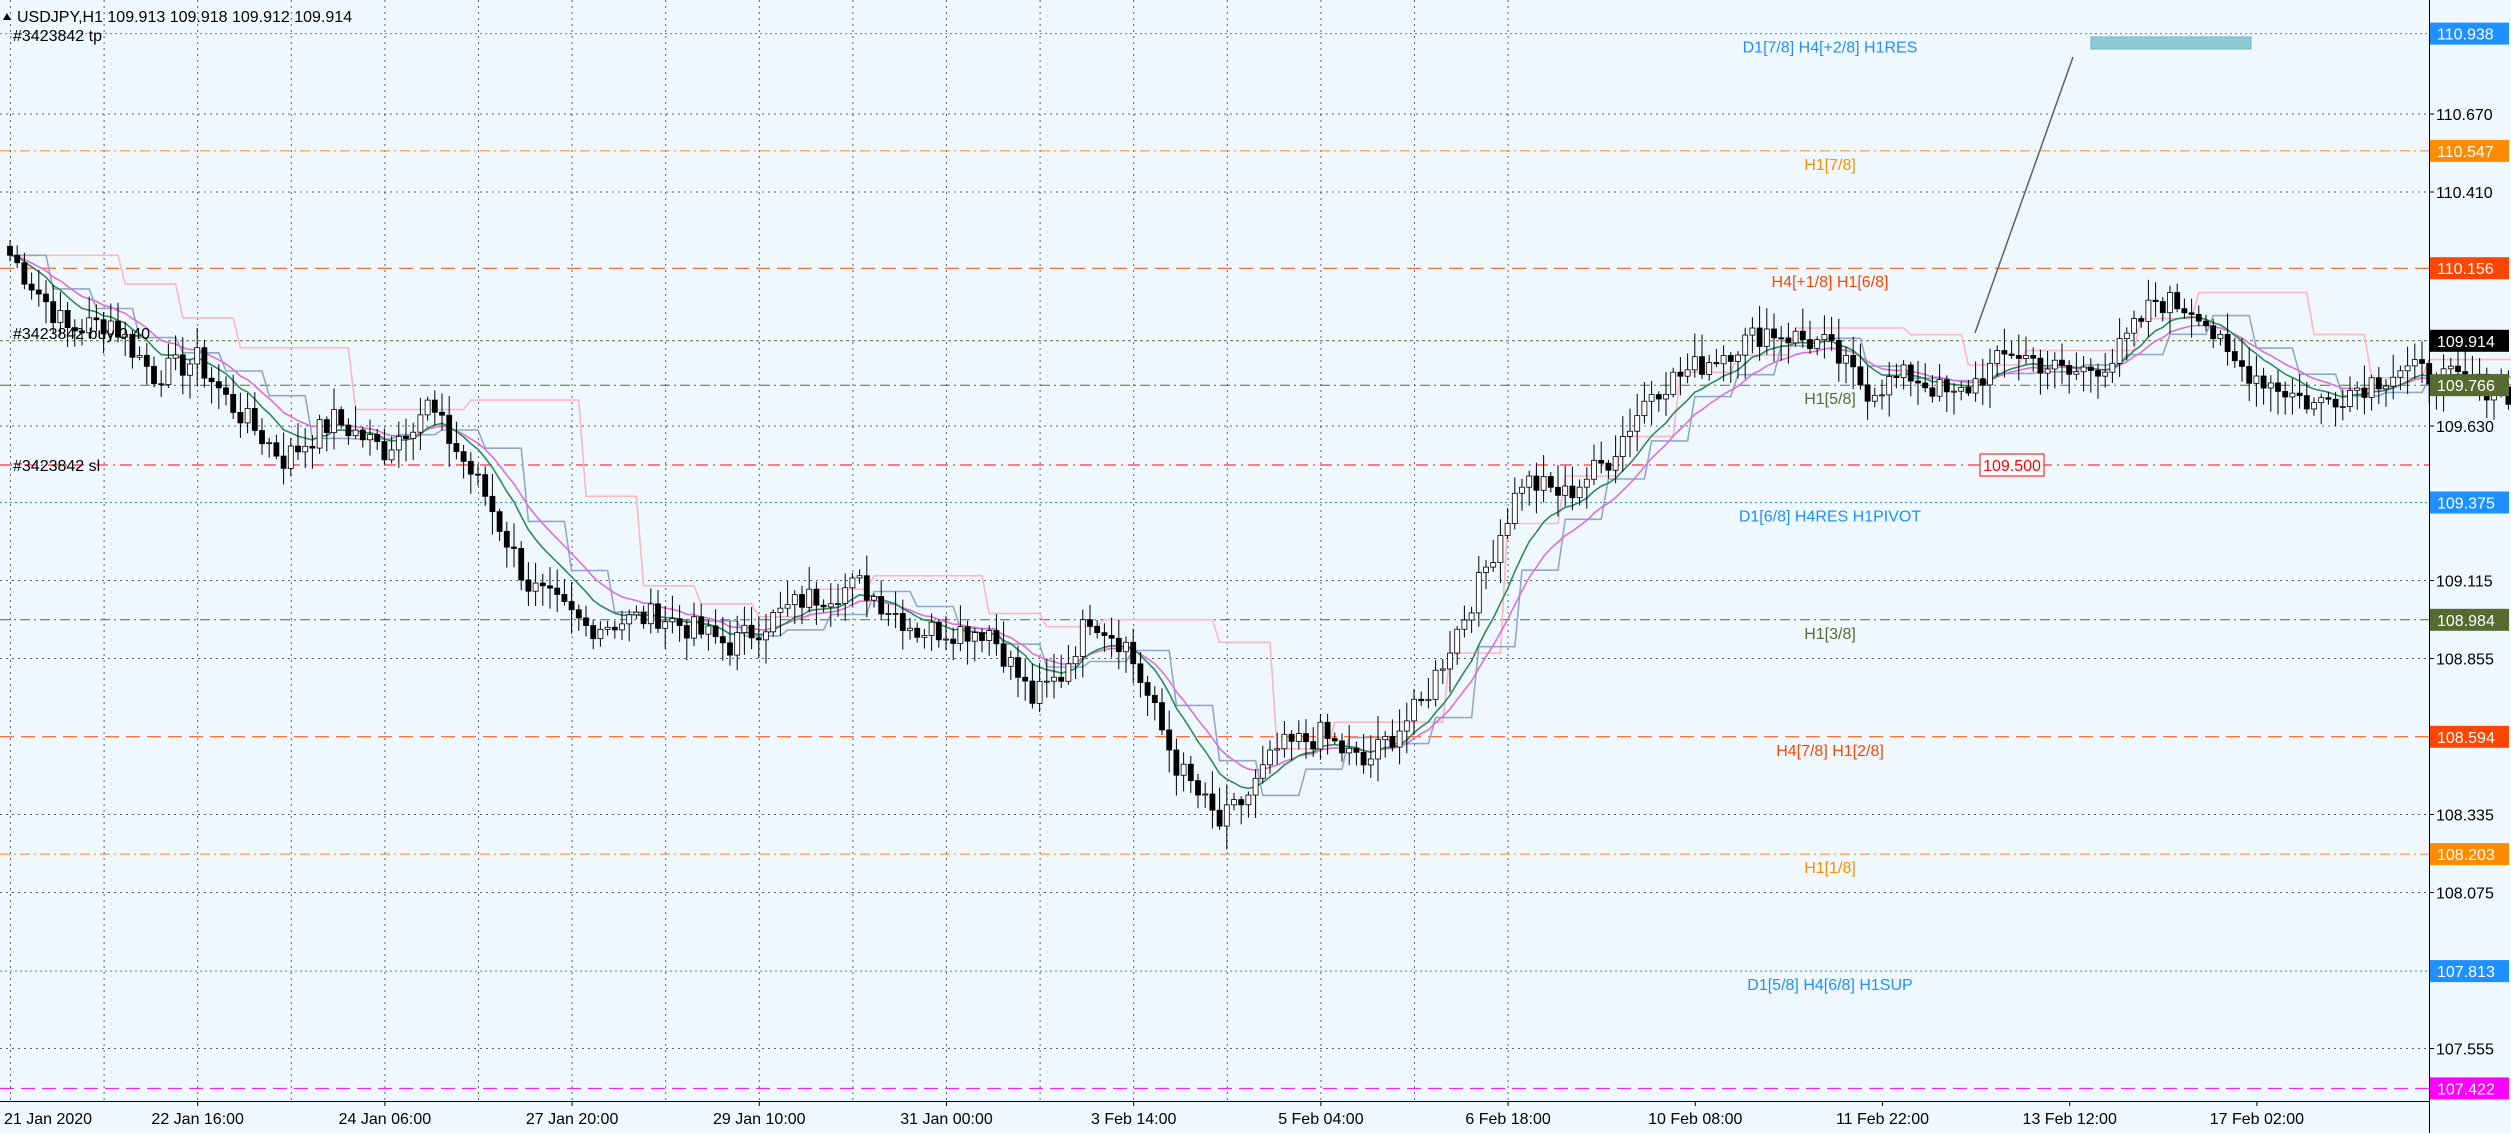  What do you see at coordinates (2465, 660) in the screenshot?
I see `y-tick-label: 108.855` at bounding box center [2465, 660].